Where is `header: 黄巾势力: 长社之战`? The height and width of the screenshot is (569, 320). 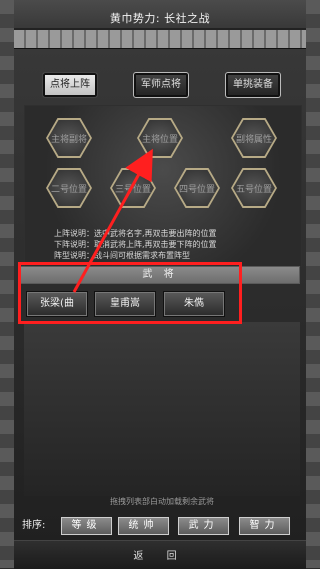
header: 黄巾势力: 长社之战 is located at coordinates (160, 24).